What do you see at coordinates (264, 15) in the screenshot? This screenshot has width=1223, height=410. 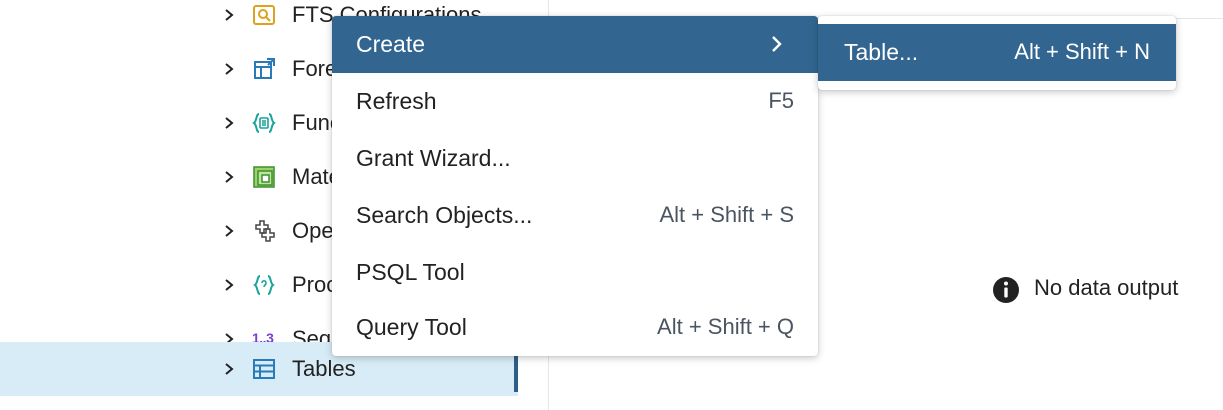 I see `fts-icon` at bounding box center [264, 15].